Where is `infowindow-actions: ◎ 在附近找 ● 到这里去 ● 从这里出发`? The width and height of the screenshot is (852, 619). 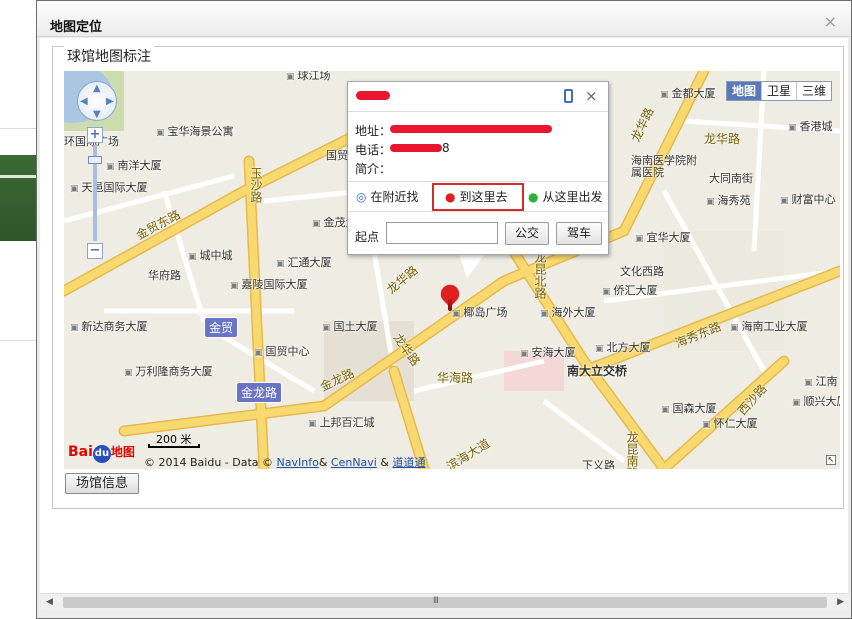
infowindow-actions: ◎ 在附近找 ● 到这里去 ● 从这里出发 is located at coordinates (478, 197).